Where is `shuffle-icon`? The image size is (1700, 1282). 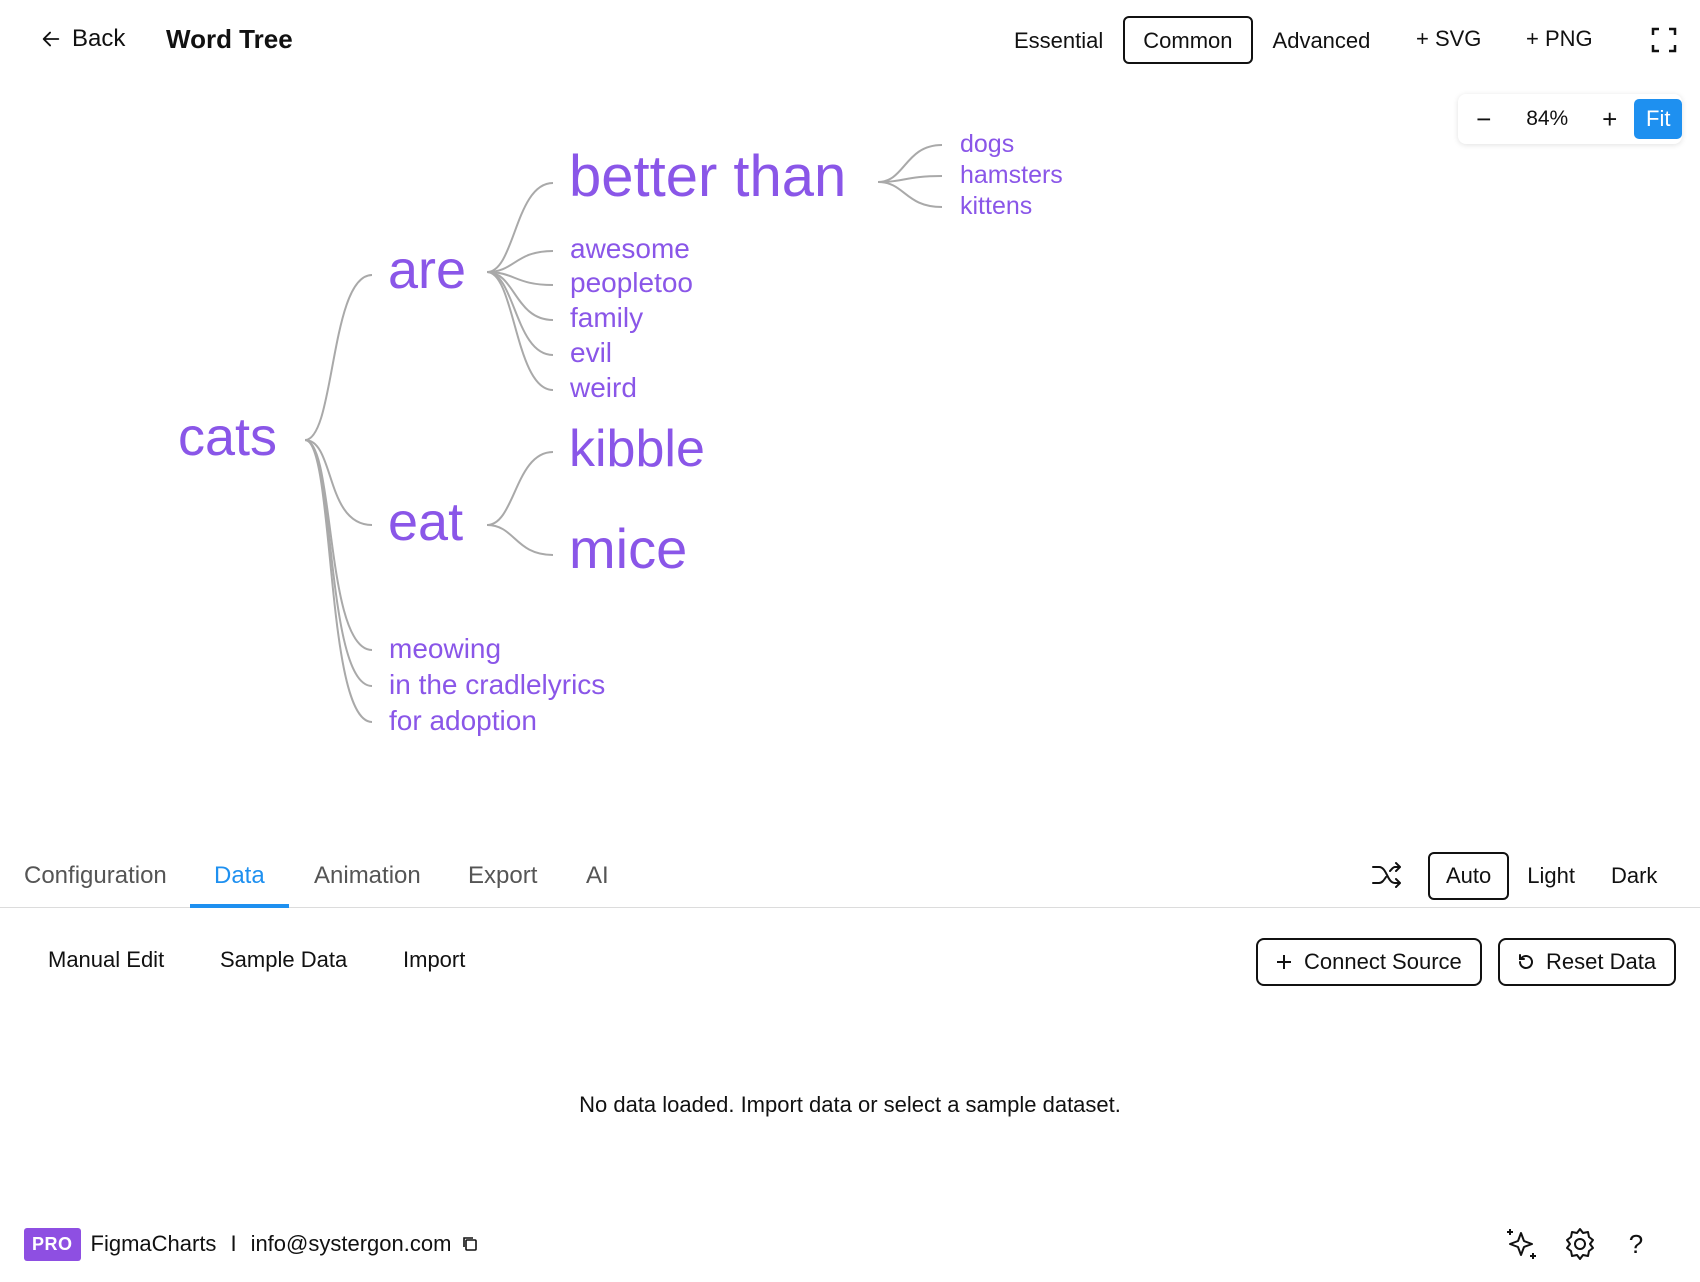 shuffle-icon is located at coordinates (1387, 875).